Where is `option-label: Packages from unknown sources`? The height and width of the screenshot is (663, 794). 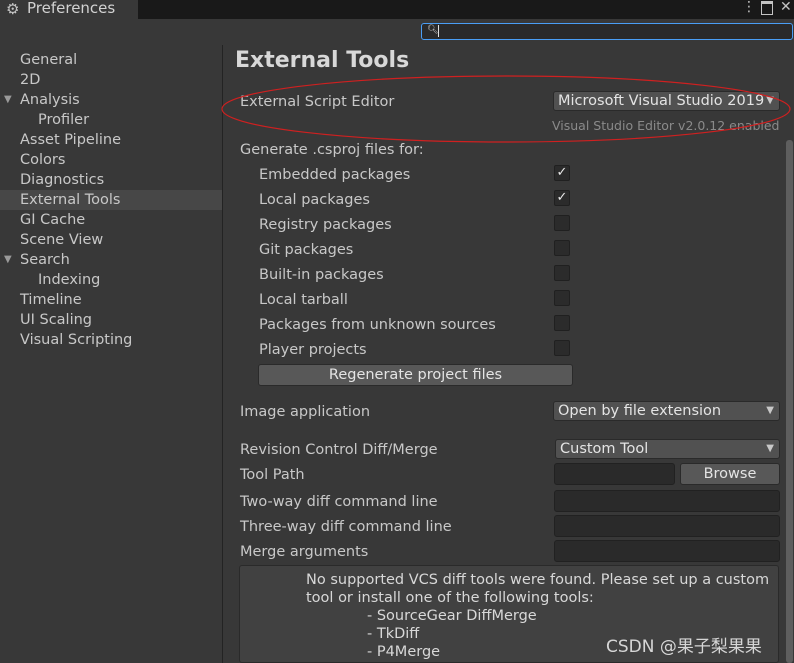
option-label: Packages from unknown sources is located at coordinates (377, 325).